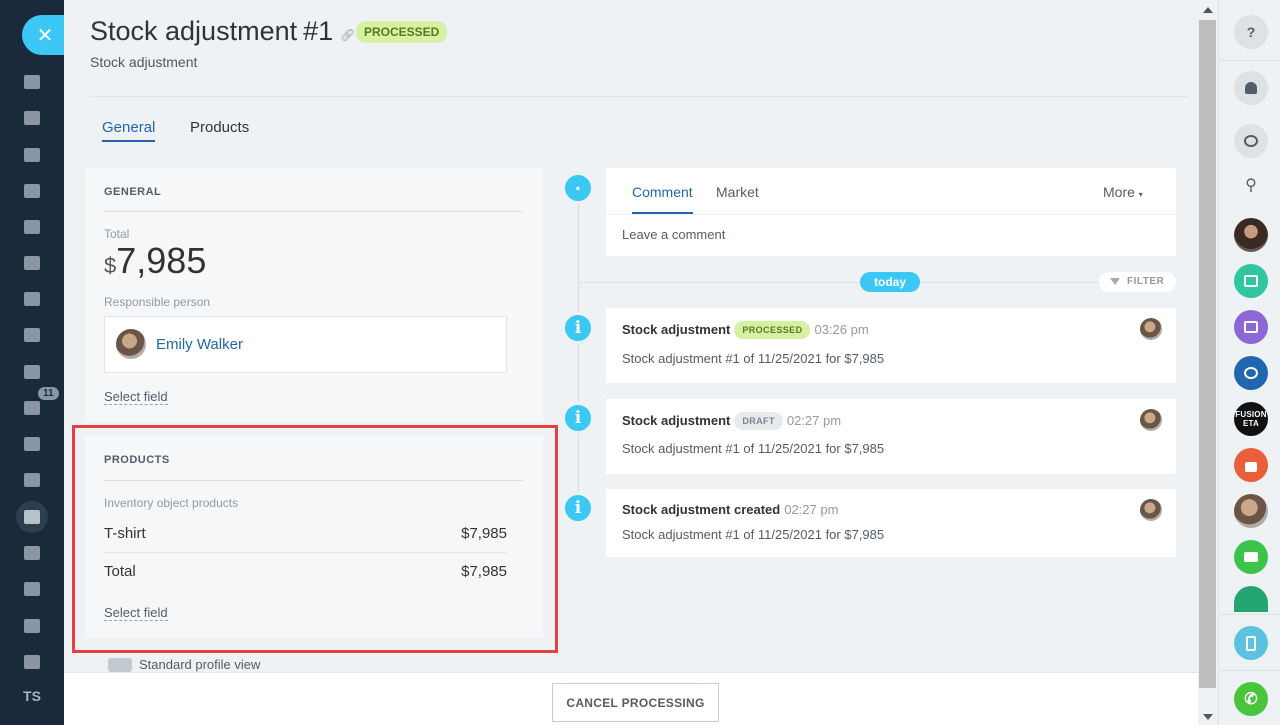  Describe the element at coordinates (199, 344) in the screenshot. I see `responsible-person-link: Emily Walker` at that location.